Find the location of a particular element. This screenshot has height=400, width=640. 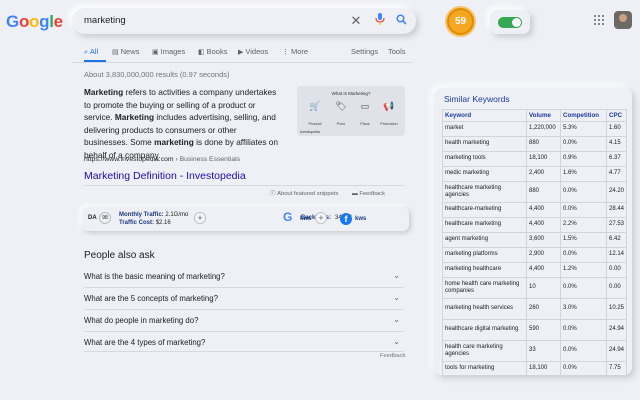

table-row: healthcare marketing 4,400 2.2% 27.53 is located at coordinates (534, 225).